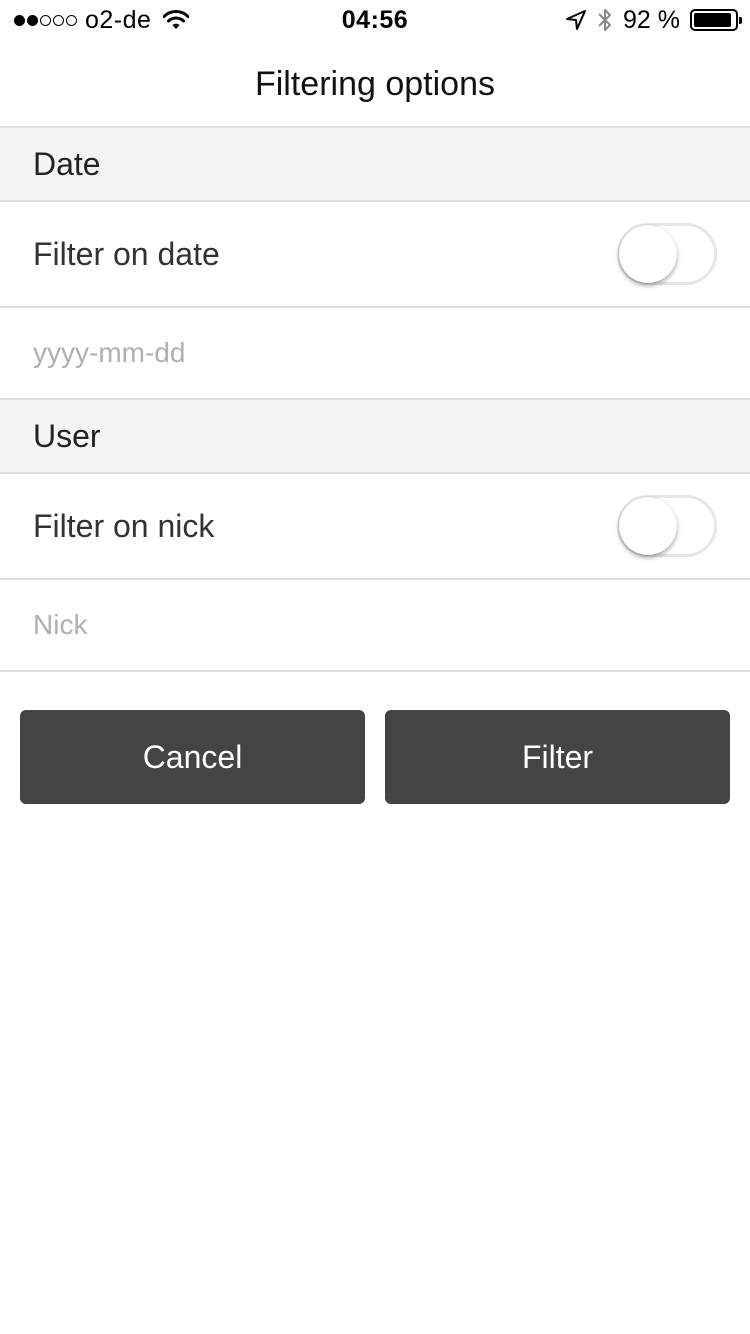 The width and height of the screenshot is (750, 1334). Describe the element at coordinates (576, 20) in the screenshot. I see `location-arrow-icon` at that location.